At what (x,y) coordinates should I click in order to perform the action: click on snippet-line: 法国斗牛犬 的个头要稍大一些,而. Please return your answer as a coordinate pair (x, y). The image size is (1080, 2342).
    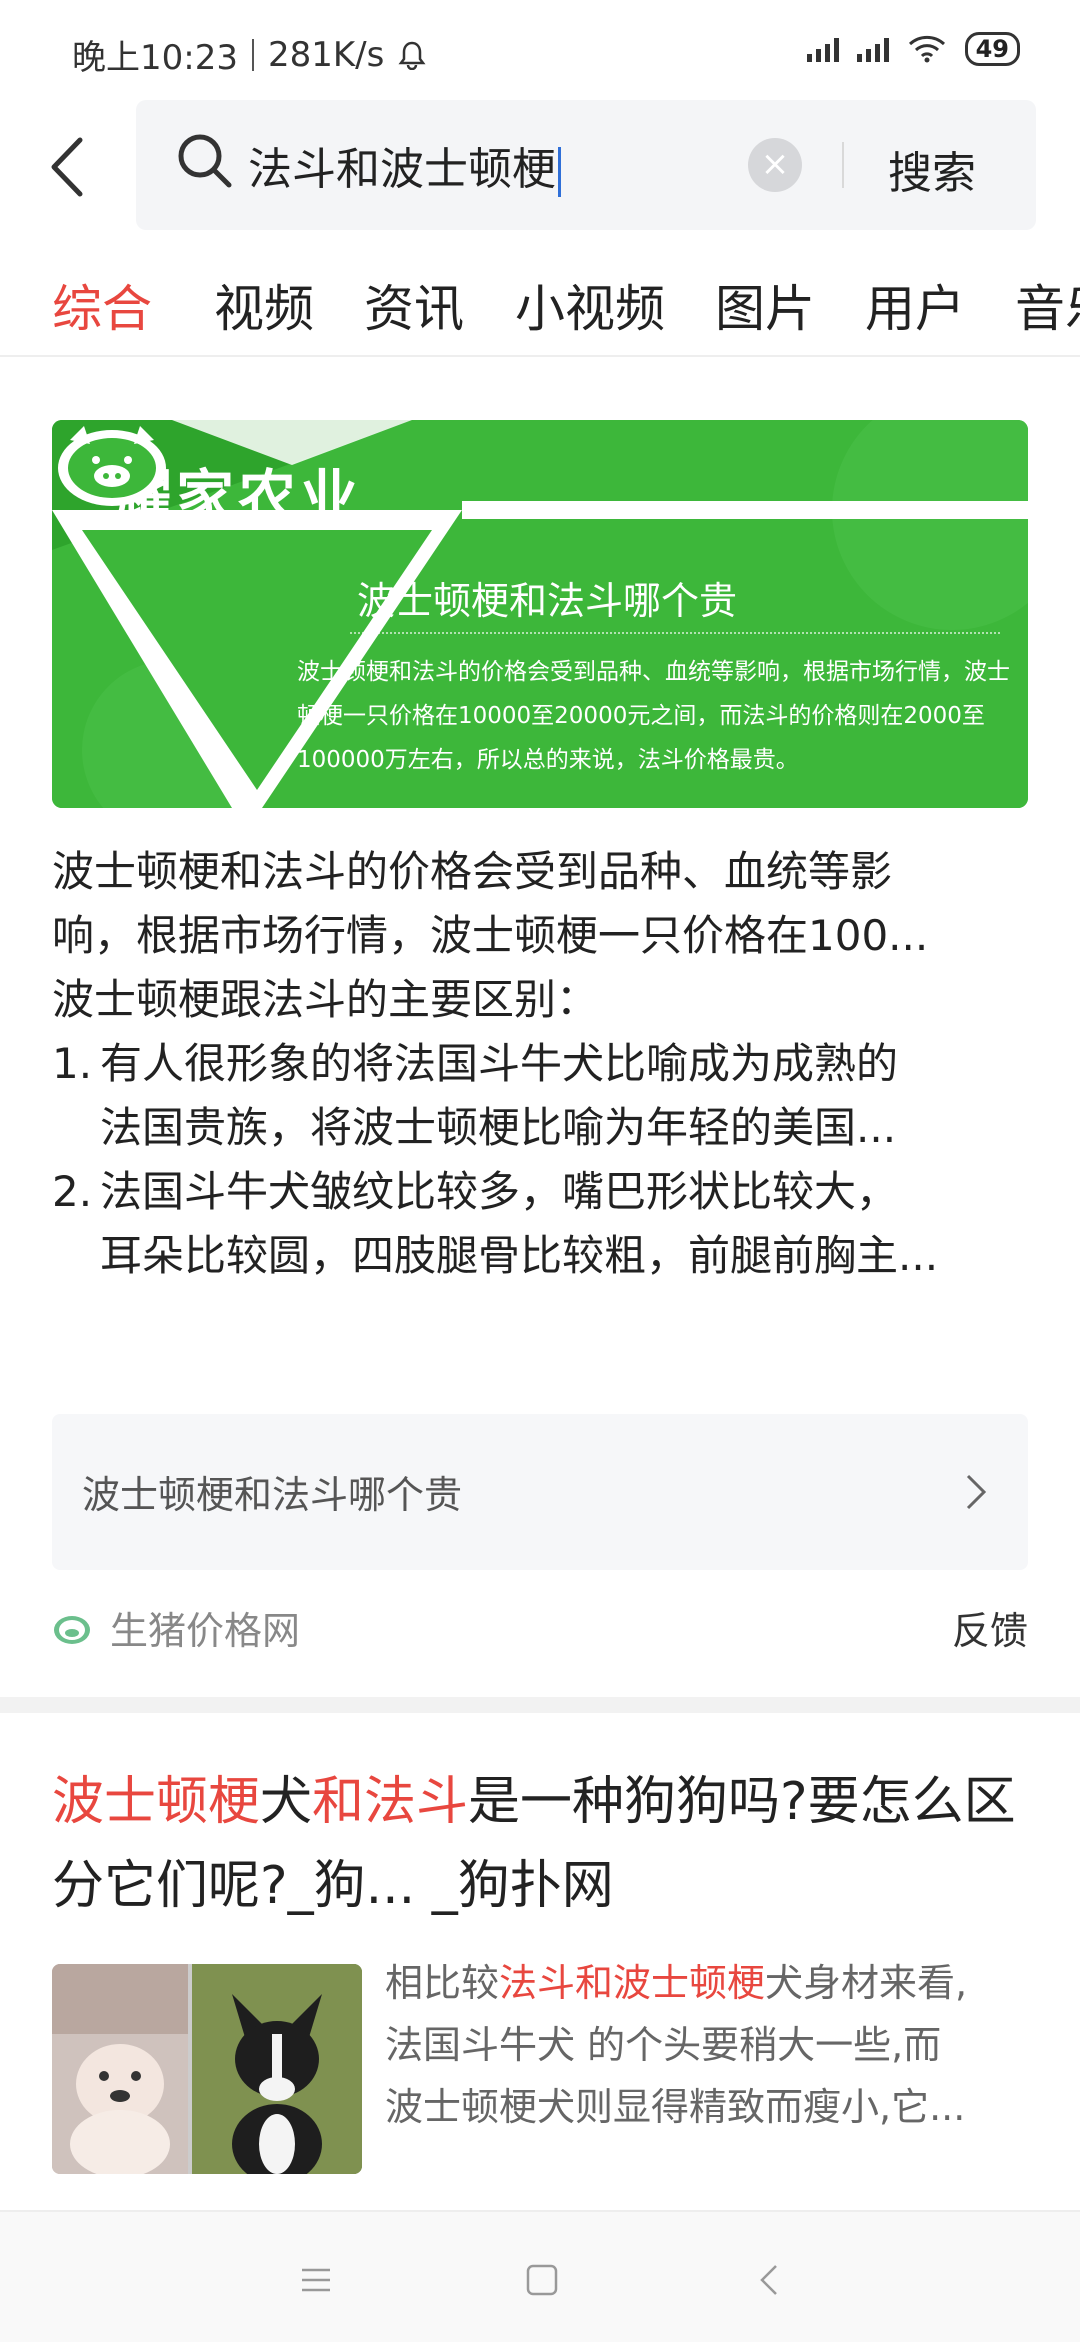
    Looking at the image, I should click on (663, 2045).